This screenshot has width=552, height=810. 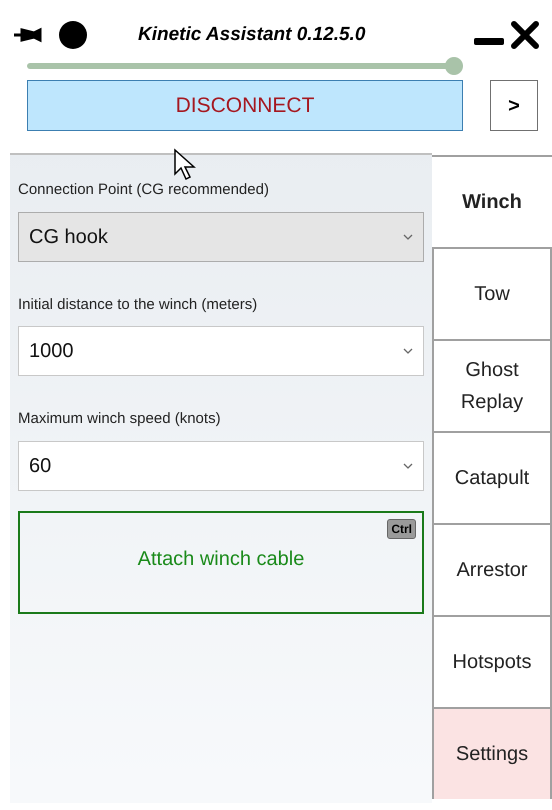 What do you see at coordinates (245, 66) in the screenshot?
I see `slider` at bounding box center [245, 66].